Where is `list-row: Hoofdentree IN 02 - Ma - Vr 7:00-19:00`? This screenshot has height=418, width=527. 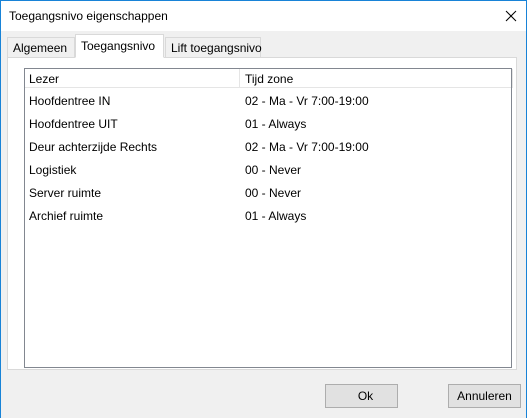
list-row: Hoofdentree IN 02 - Ma - Vr 7:00-19:00 is located at coordinates (268, 100).